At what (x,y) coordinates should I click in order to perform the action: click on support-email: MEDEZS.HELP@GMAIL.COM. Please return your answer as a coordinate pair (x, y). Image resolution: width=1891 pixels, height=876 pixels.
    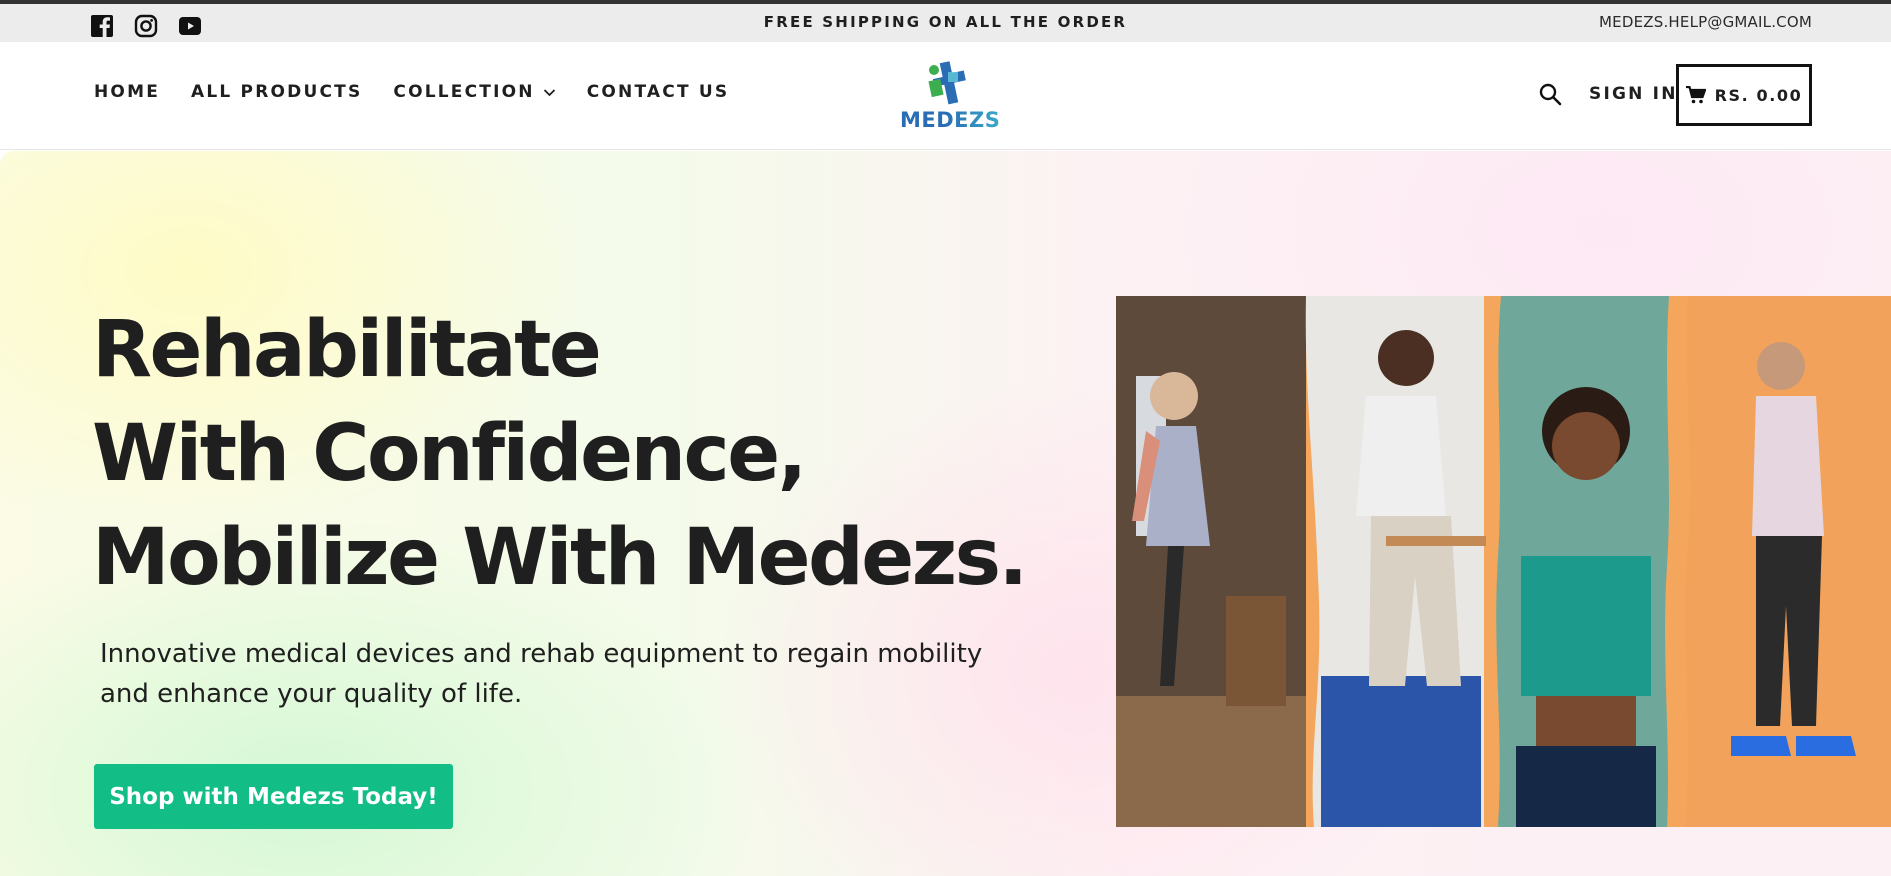
    Looking at the image, I should click on (1705, 22).